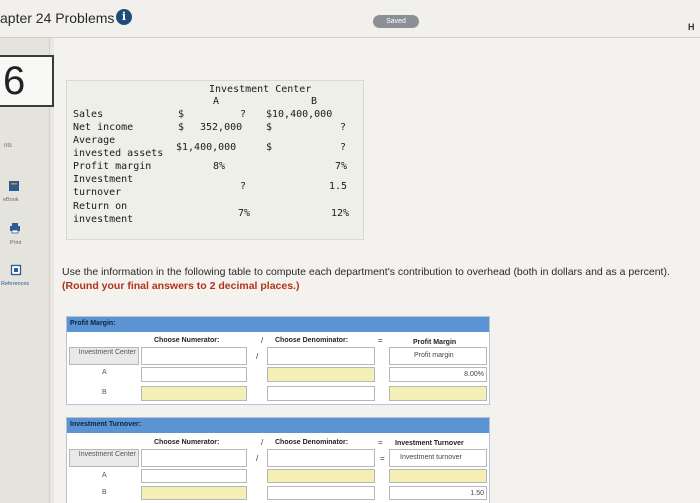 The height and width of the screenshot is (503, 700). Describe the element at coordinates (103, 127) in the screenshot. I see `row-label-net-income: Net income` at that location.